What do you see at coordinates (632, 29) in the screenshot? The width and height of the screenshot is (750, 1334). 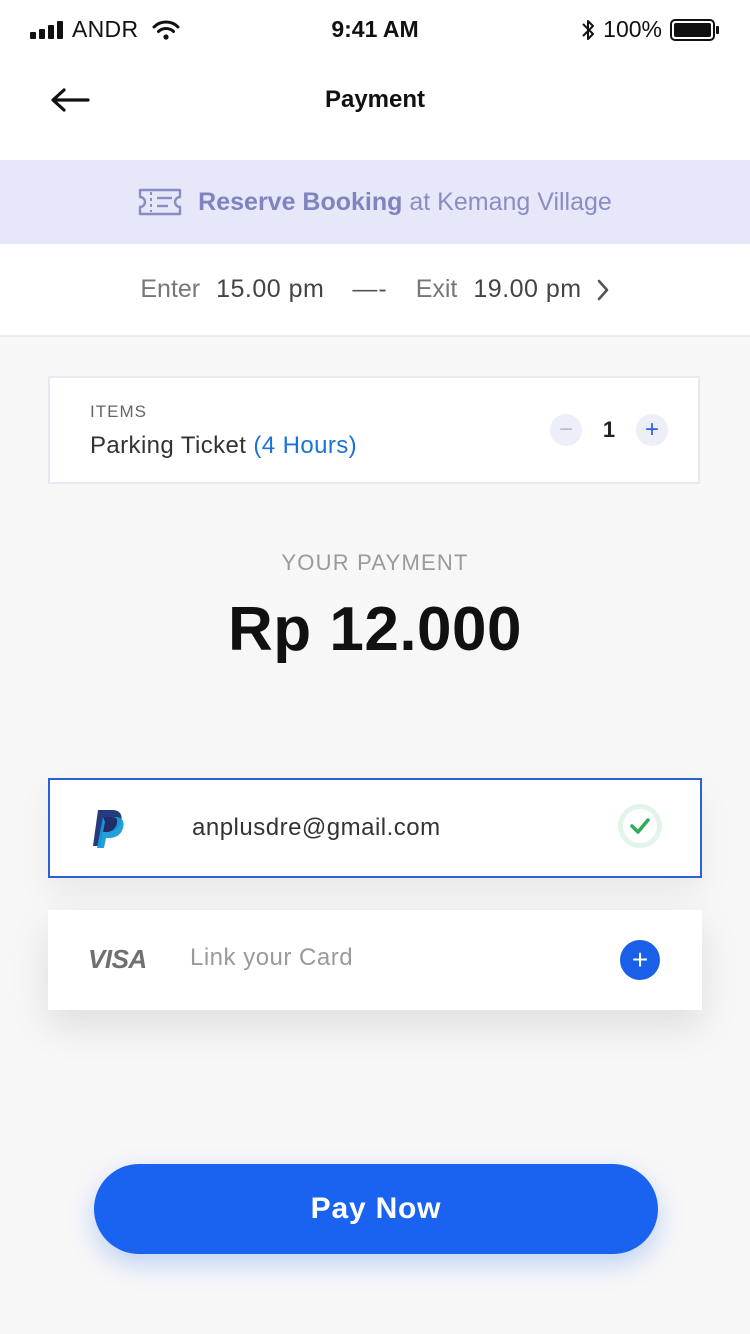 I see `battery-percent: 100%` at bounding box center [632, 29].